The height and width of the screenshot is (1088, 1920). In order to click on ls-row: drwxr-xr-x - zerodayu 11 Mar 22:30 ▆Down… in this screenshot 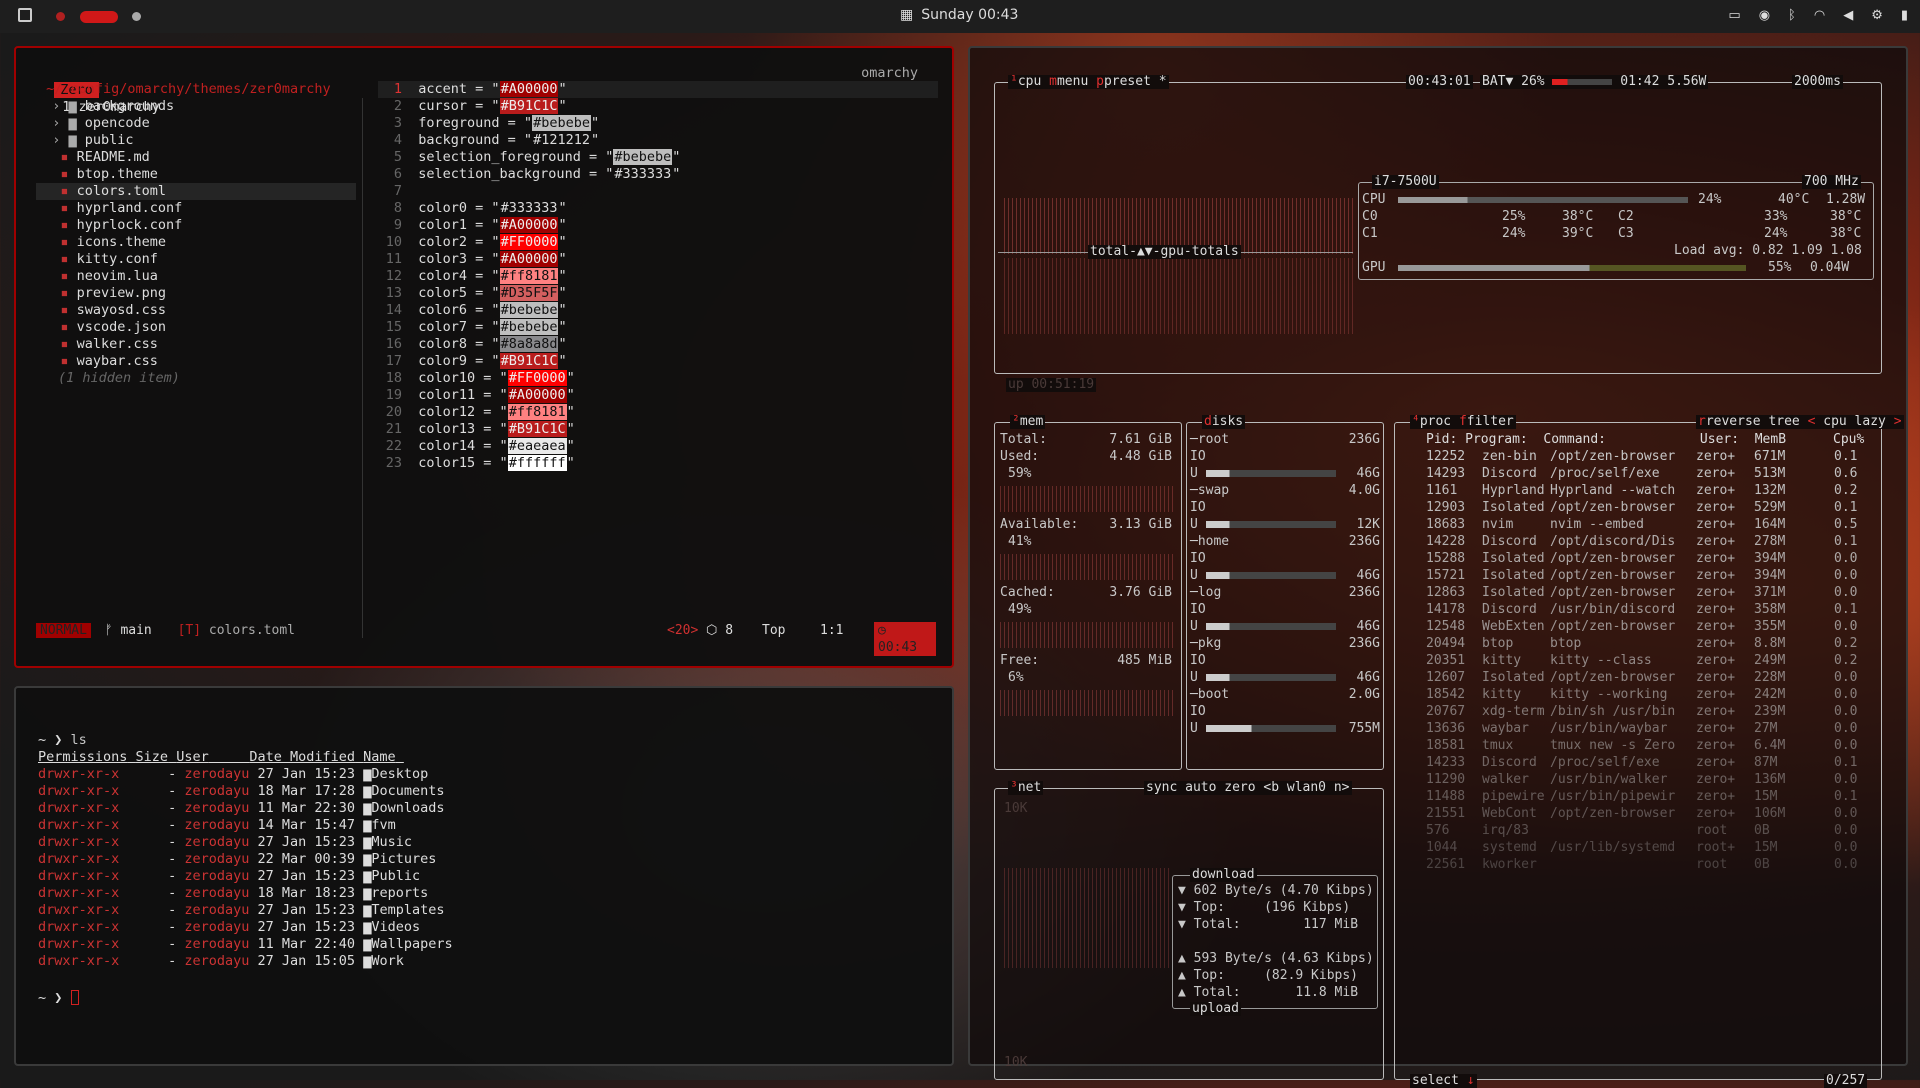, I will do `click(245, 808)`.